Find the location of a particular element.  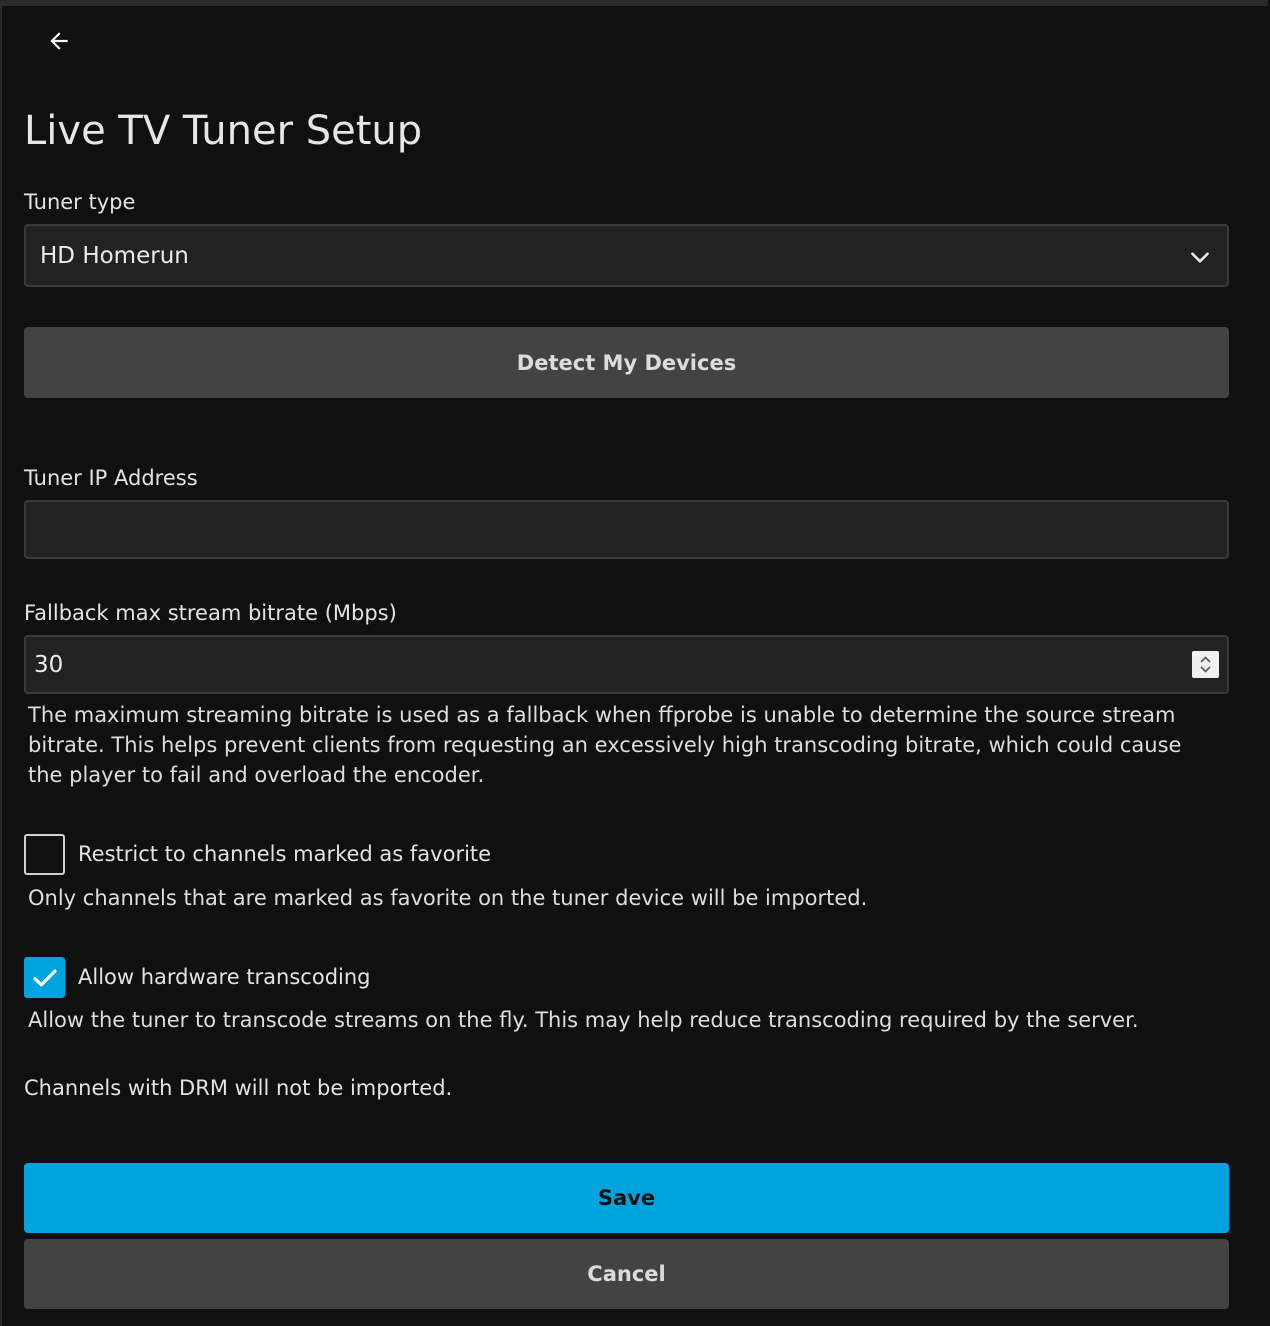

save-button: Save is located at coordinates (626, 1198).